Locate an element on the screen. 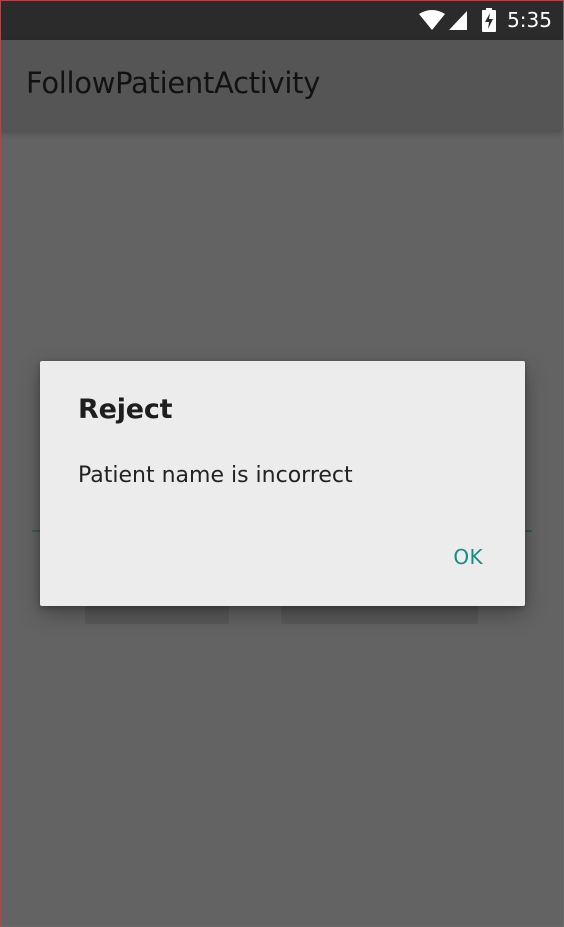 This screenshot has width=564, height=927. status-icons: 5:35 is located at coordinates (485, 20).